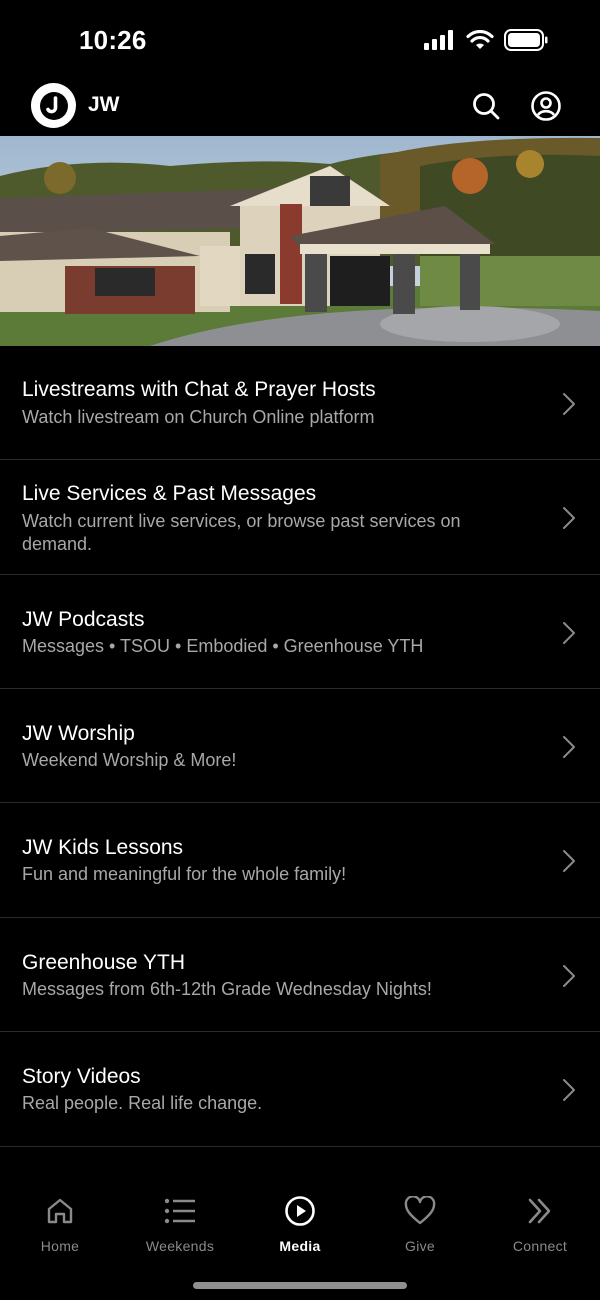 This screenshot has width=600, height=1300. What do you see at coordinates (540, 1246) in the screenshot?
I see `tab-label: Connect` at bounding box center [540, 1246].